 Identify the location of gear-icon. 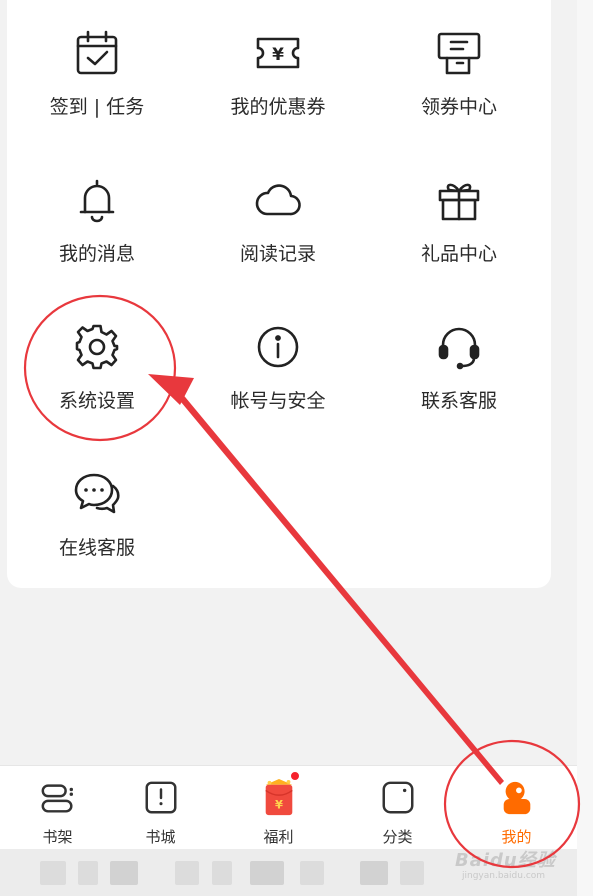
(97, 347).